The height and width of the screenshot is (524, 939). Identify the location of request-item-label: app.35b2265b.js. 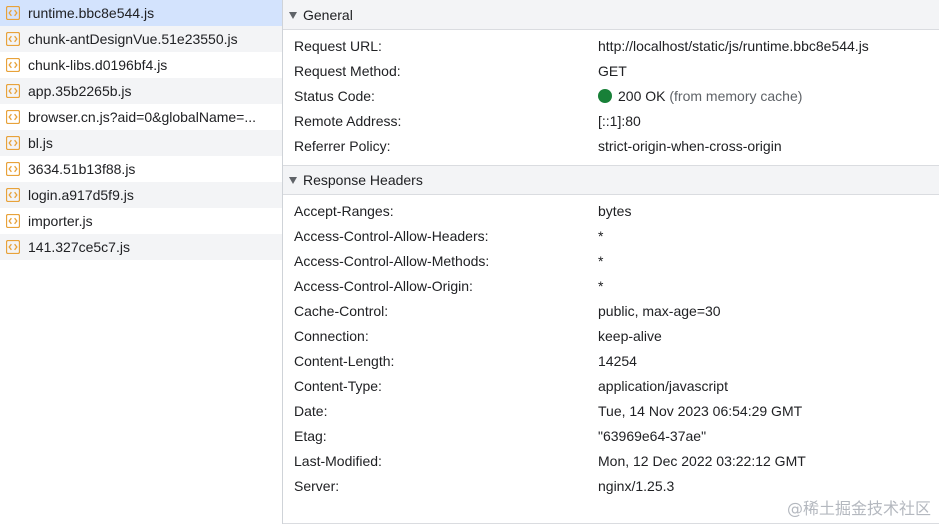
(80, 91).